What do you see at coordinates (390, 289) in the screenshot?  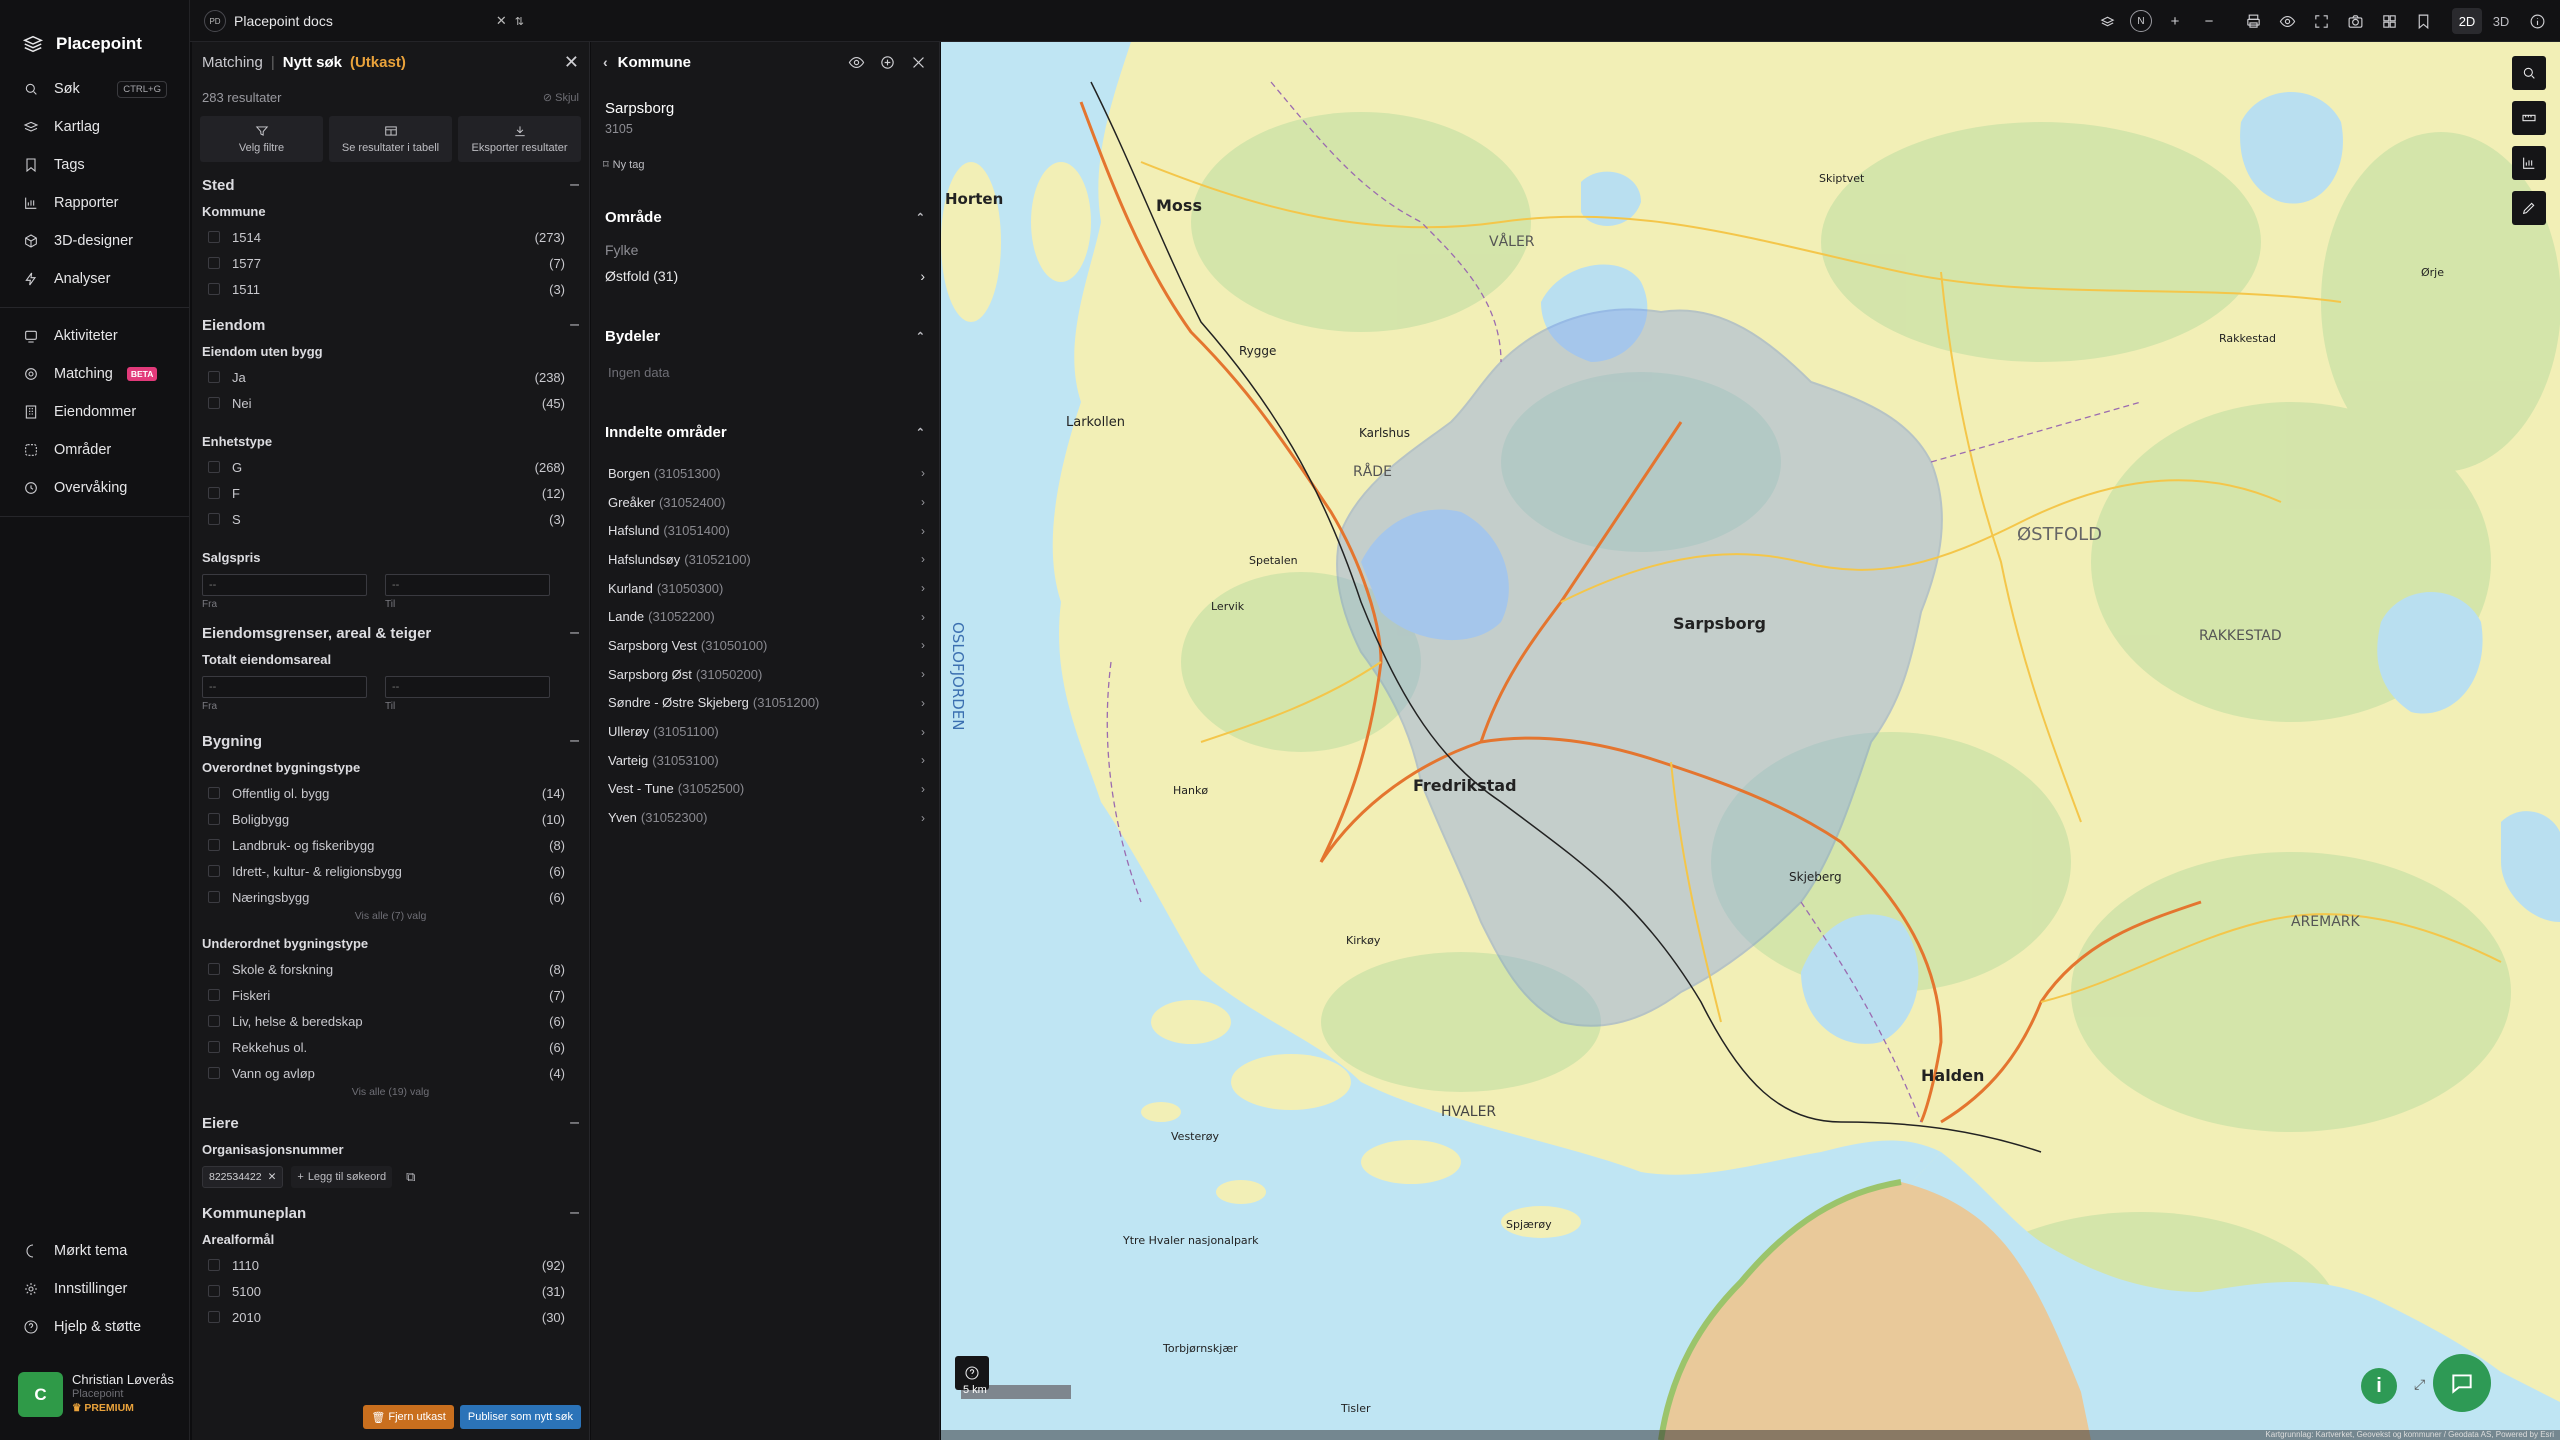 I see `filter-option: 1511 (3)` at bounding box center [390, 289].